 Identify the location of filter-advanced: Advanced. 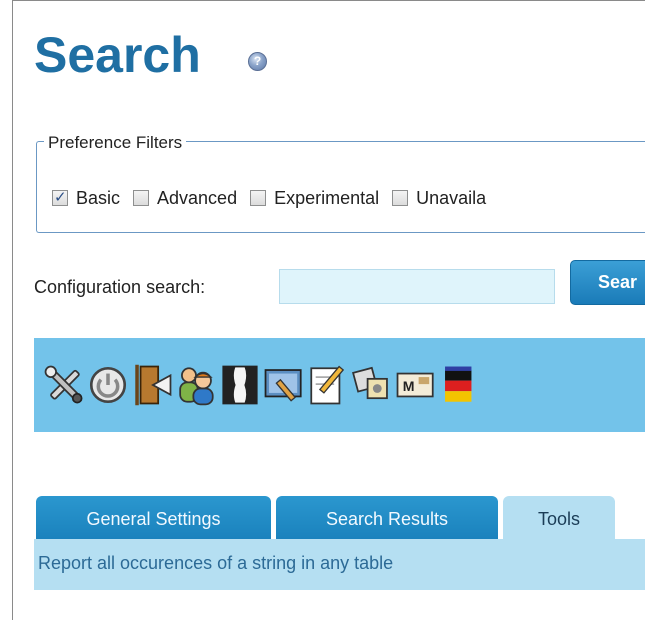
(185, 198).